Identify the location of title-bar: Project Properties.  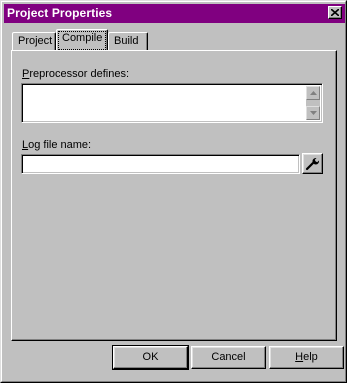
(174, 13).